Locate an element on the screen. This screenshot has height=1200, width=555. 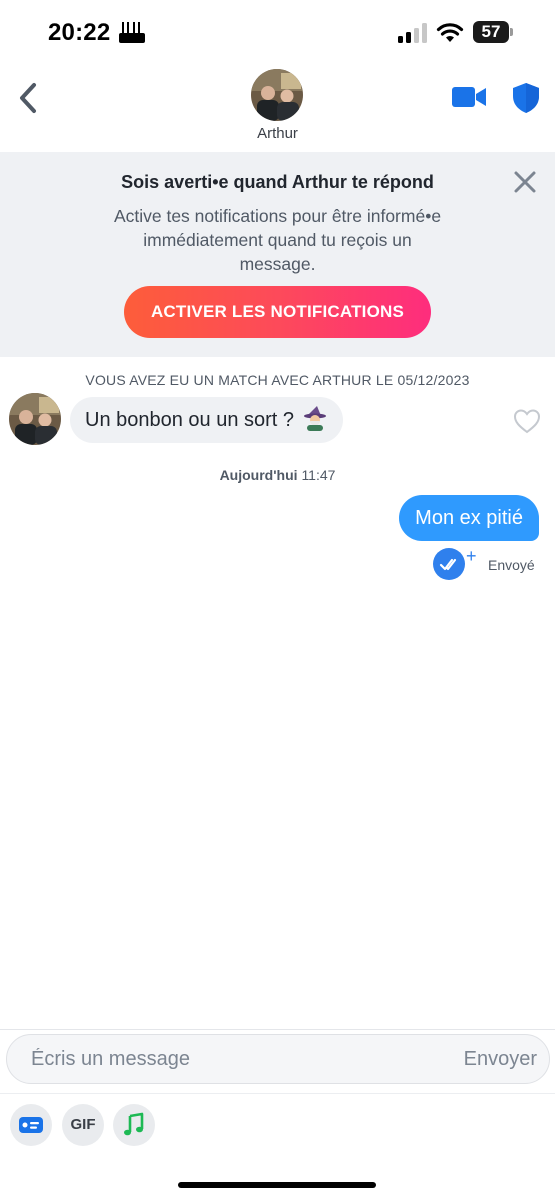
plus-icon: + is located at coordinates (471, 556).